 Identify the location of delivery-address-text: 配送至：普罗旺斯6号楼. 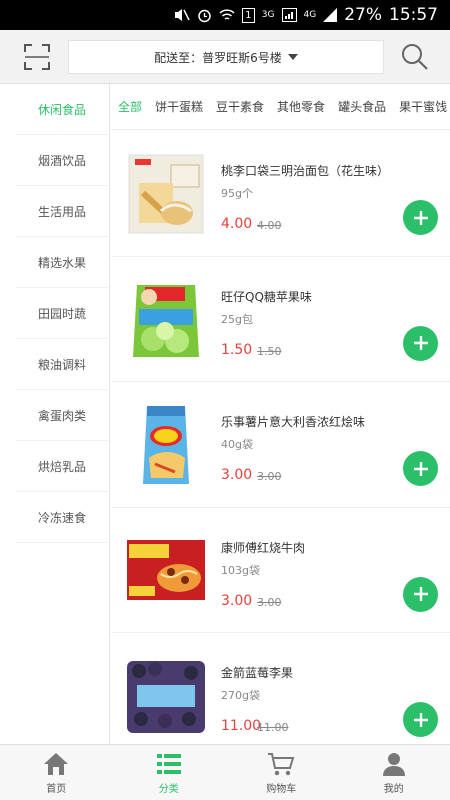
(218, 57).